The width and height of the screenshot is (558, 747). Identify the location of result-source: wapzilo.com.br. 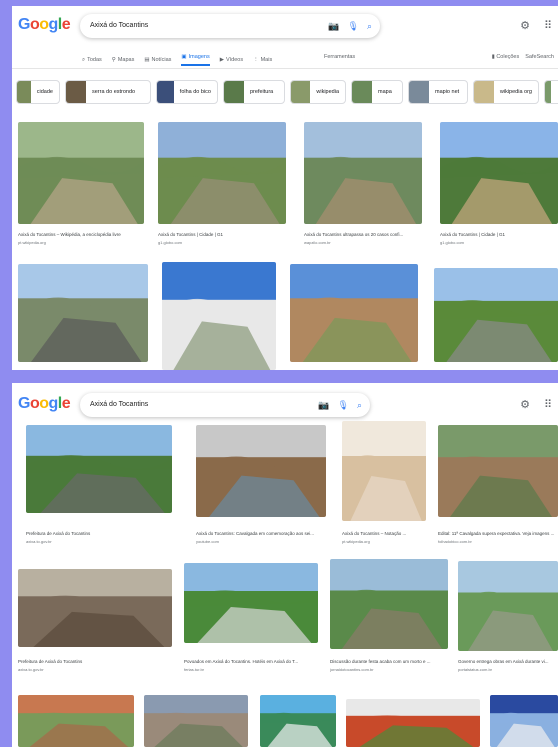
(317, 242).